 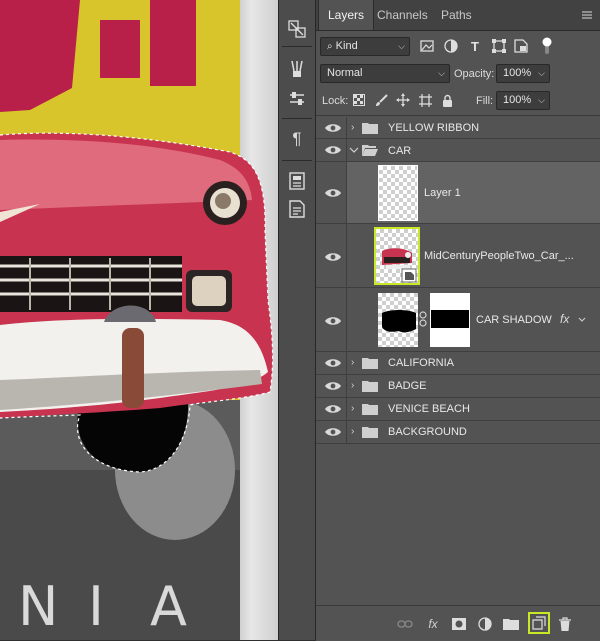 I want to click on layer-name: CALIFORNIA, so click(x=421, y=363).